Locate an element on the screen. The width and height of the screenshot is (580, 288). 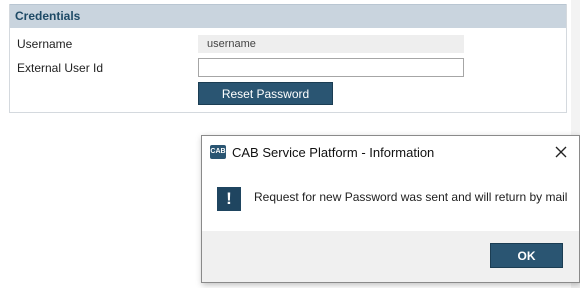
dialog-footer: OK is located at coordinates (390, 256).